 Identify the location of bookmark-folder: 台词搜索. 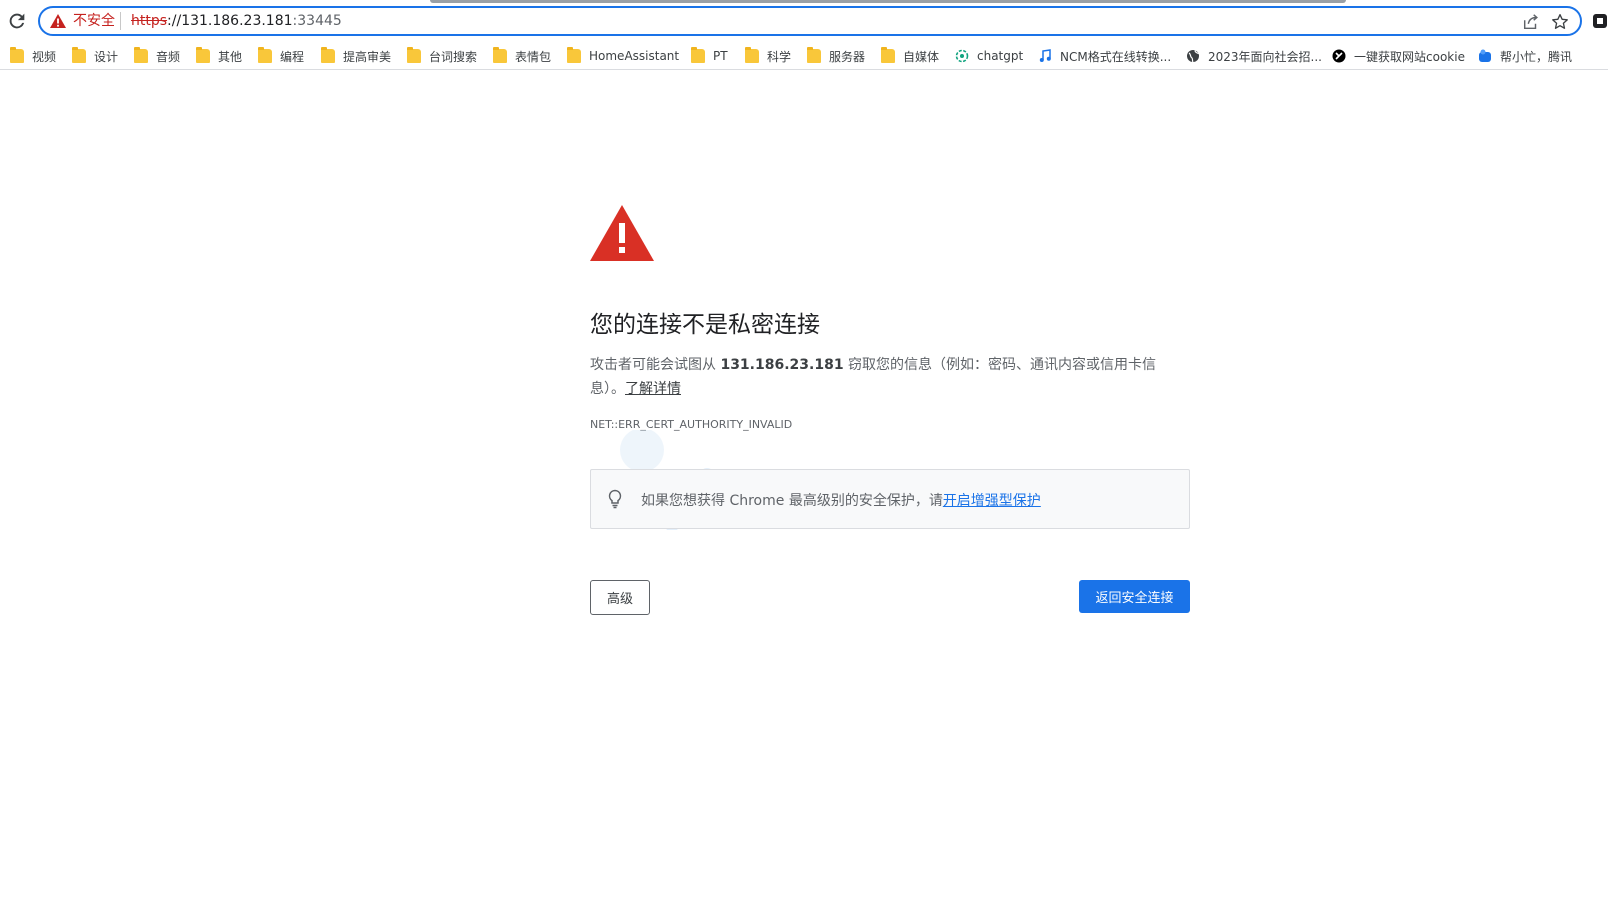
(442, 56).